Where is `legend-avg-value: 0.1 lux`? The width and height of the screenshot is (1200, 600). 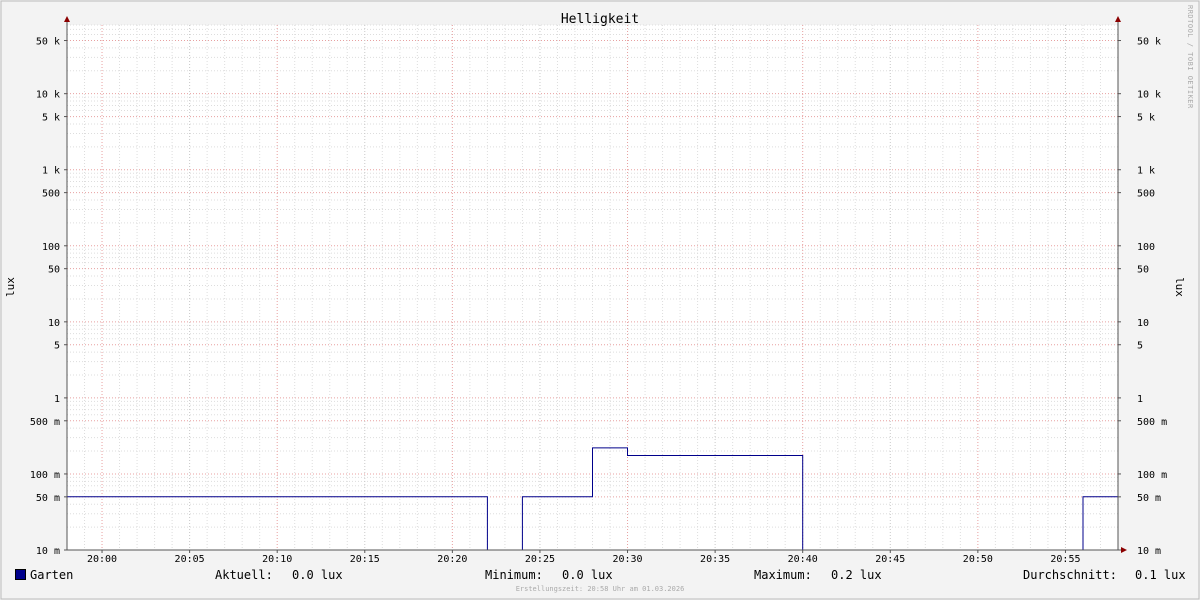 legend-avg-value: 0.1 lux is located at coordinates (1160, 575).